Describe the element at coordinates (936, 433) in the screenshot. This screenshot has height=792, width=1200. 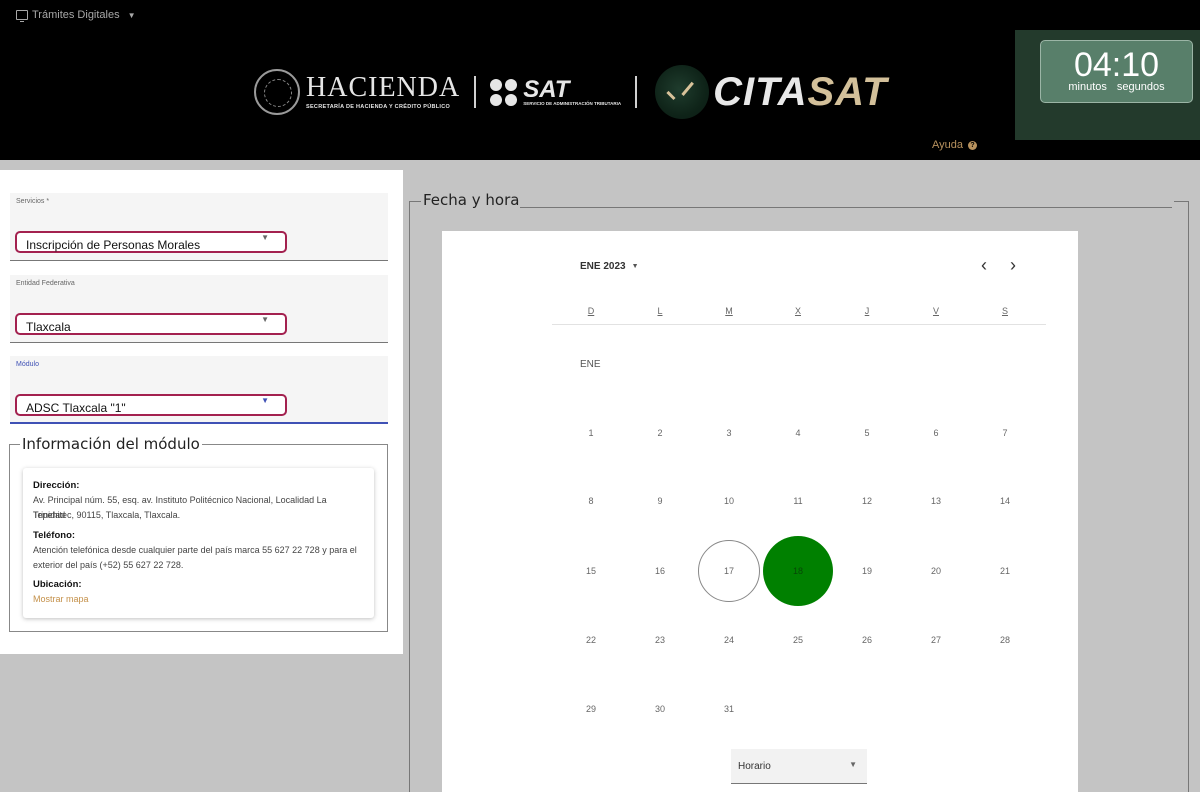
I see `calendar-day: 6` at that location.